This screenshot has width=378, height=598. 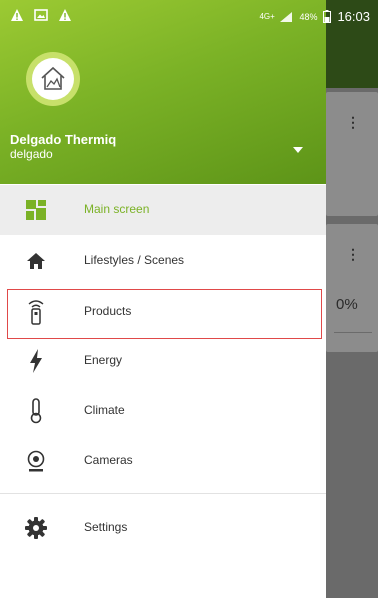 I want to click on menu-item-label: Products, so click(x=108, y=311).